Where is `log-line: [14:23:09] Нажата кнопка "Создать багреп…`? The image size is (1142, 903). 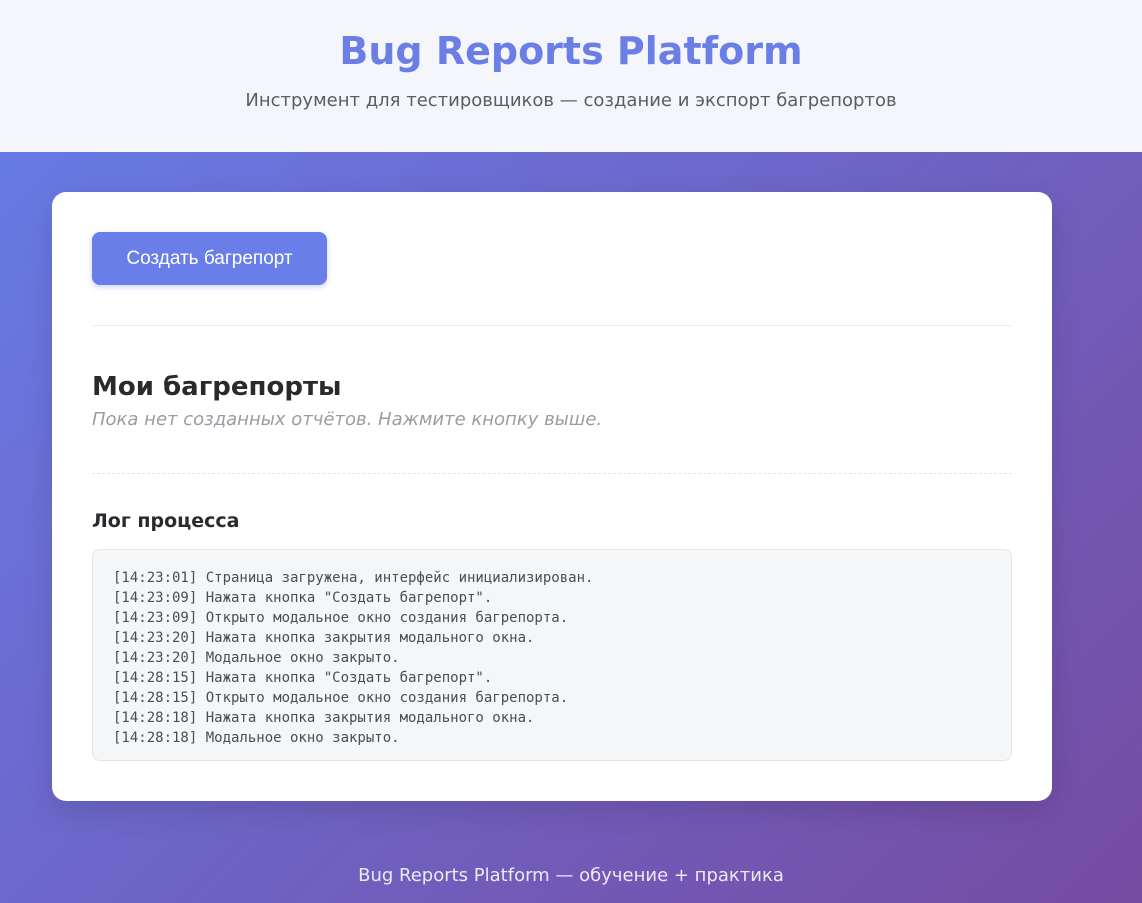
log-line: [14:23:09] Нажата кнопка "Создать багреп… is located at coordinates (303, 598).